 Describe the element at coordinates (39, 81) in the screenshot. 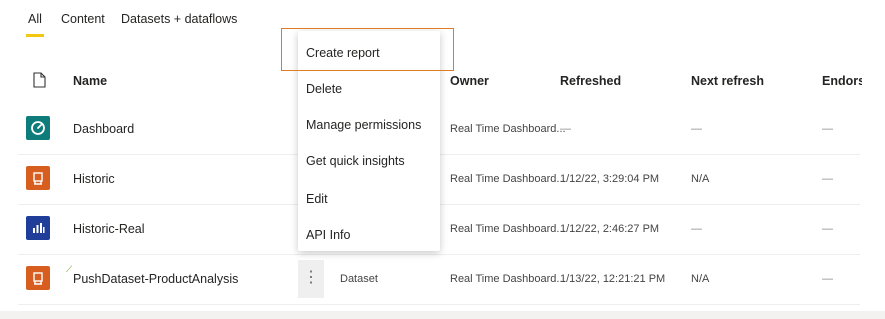

I see `file-icon` at that location.